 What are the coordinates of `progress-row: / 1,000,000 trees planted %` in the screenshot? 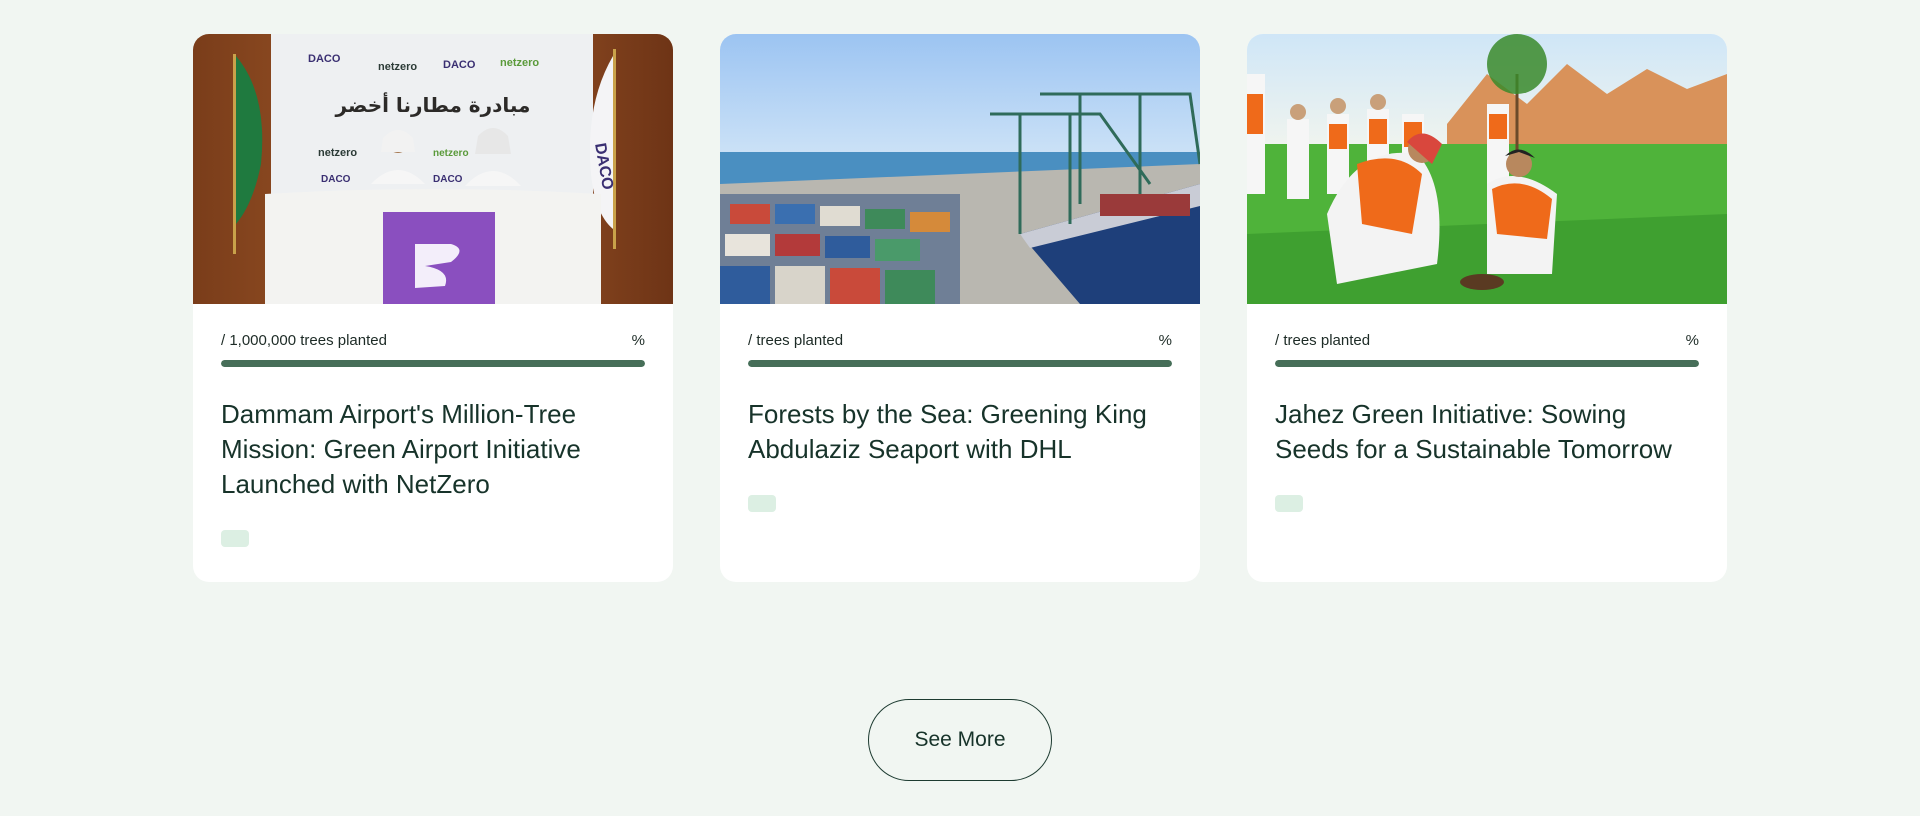 It's located at (433, 340).